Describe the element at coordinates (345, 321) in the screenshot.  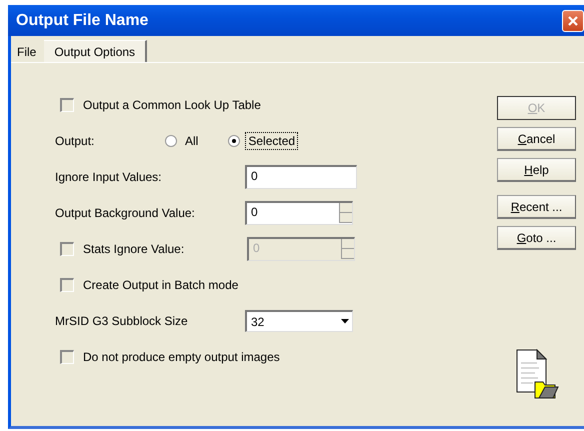
I see `caret-icon` at that location.